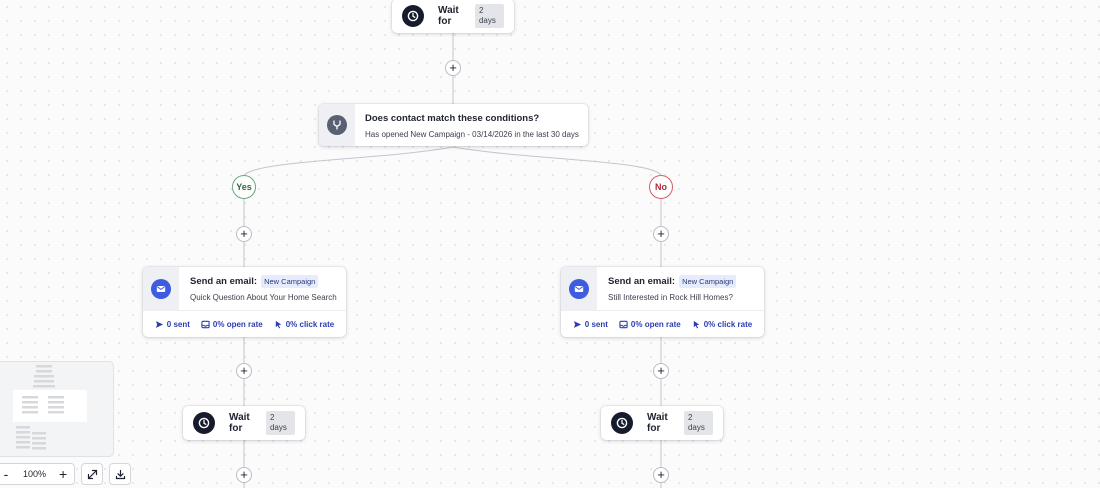 The image size is (1100, 488). I want to click on branch-yes-label: Yes, so click(244, 187).